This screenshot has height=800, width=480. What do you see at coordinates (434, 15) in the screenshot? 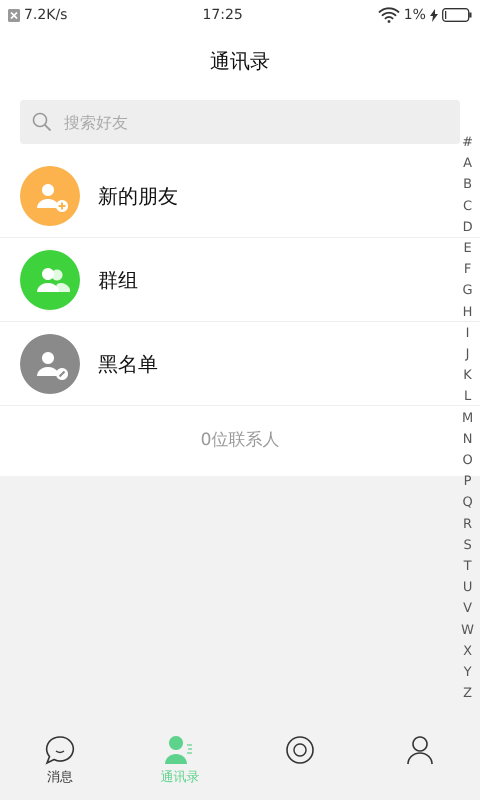
I see `charging-icon` at bounding box center [434, 15].